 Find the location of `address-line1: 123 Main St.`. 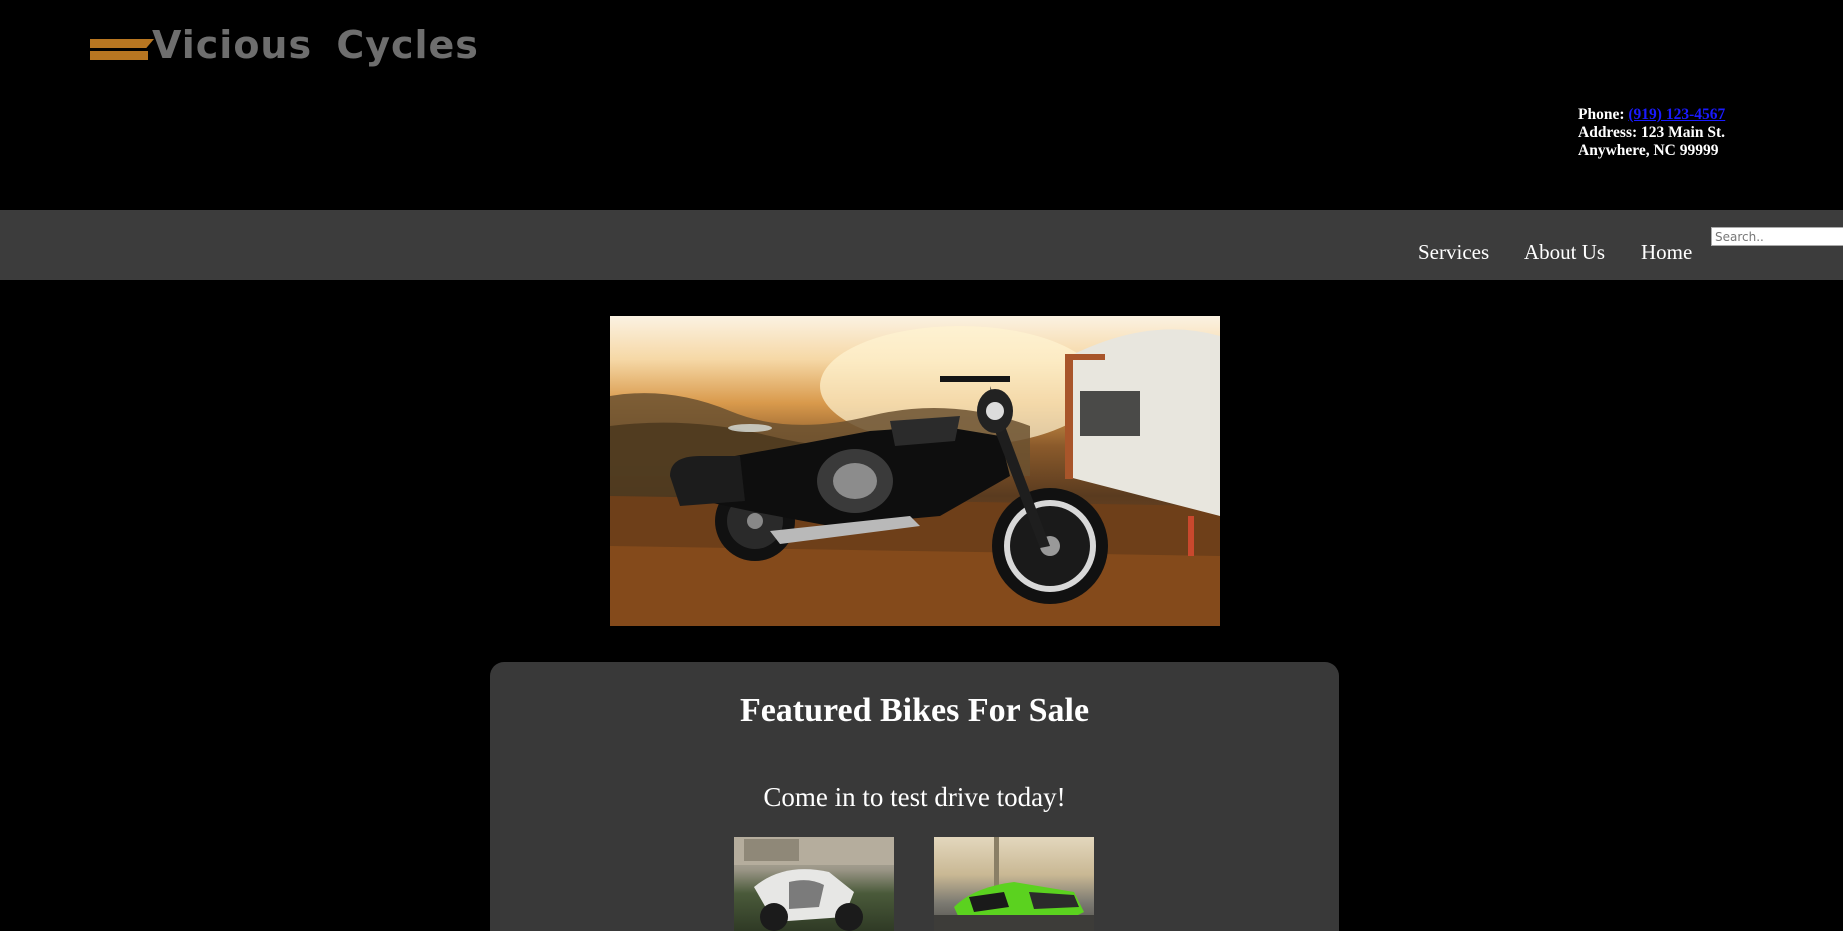

address-line1: 123 Main St. is located at coordinates (1683, 132).